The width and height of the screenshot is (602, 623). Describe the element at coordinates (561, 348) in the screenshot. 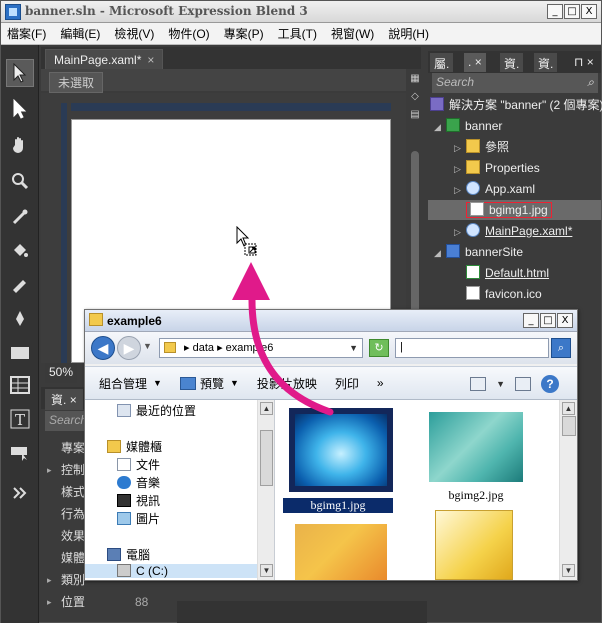

I see `search-icon: ⌕` at that location.